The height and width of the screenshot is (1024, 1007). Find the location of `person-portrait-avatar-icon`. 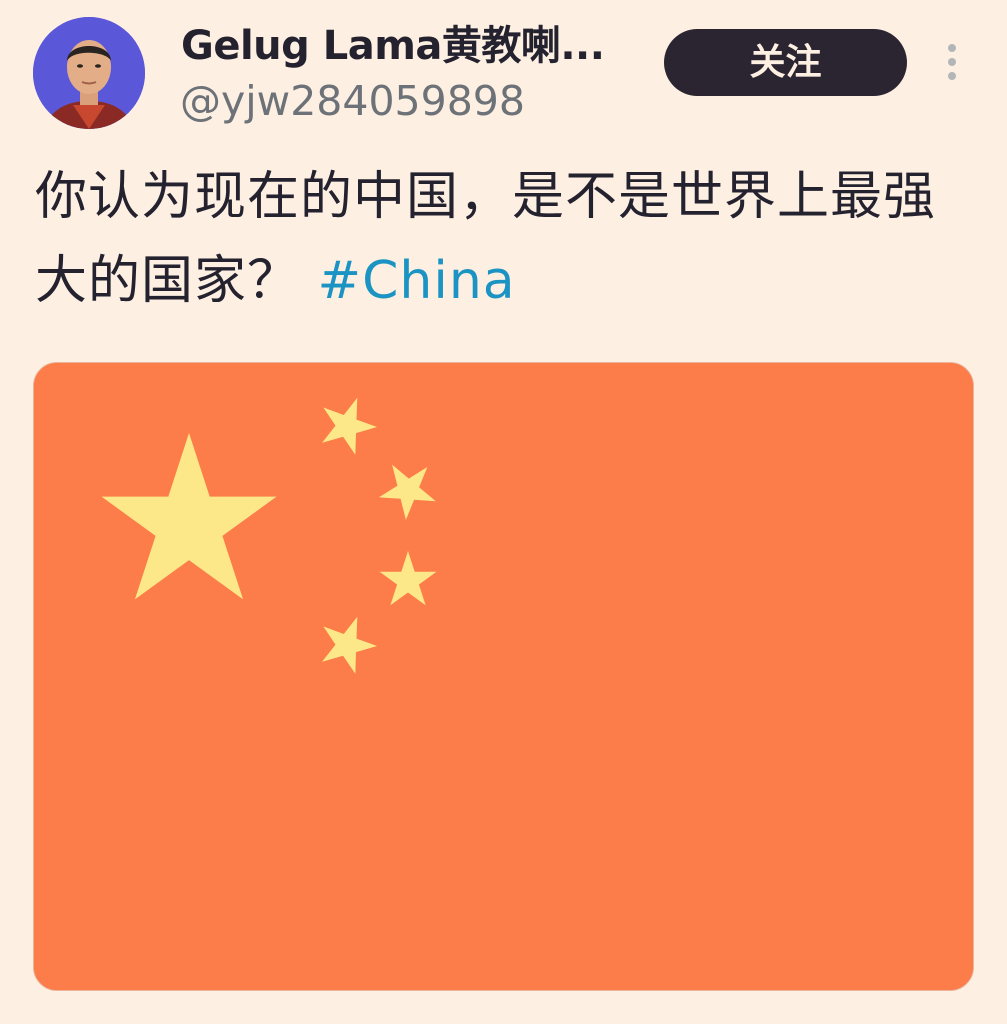

person-portrait-avatar-icon is located at coordinates (89, 73).